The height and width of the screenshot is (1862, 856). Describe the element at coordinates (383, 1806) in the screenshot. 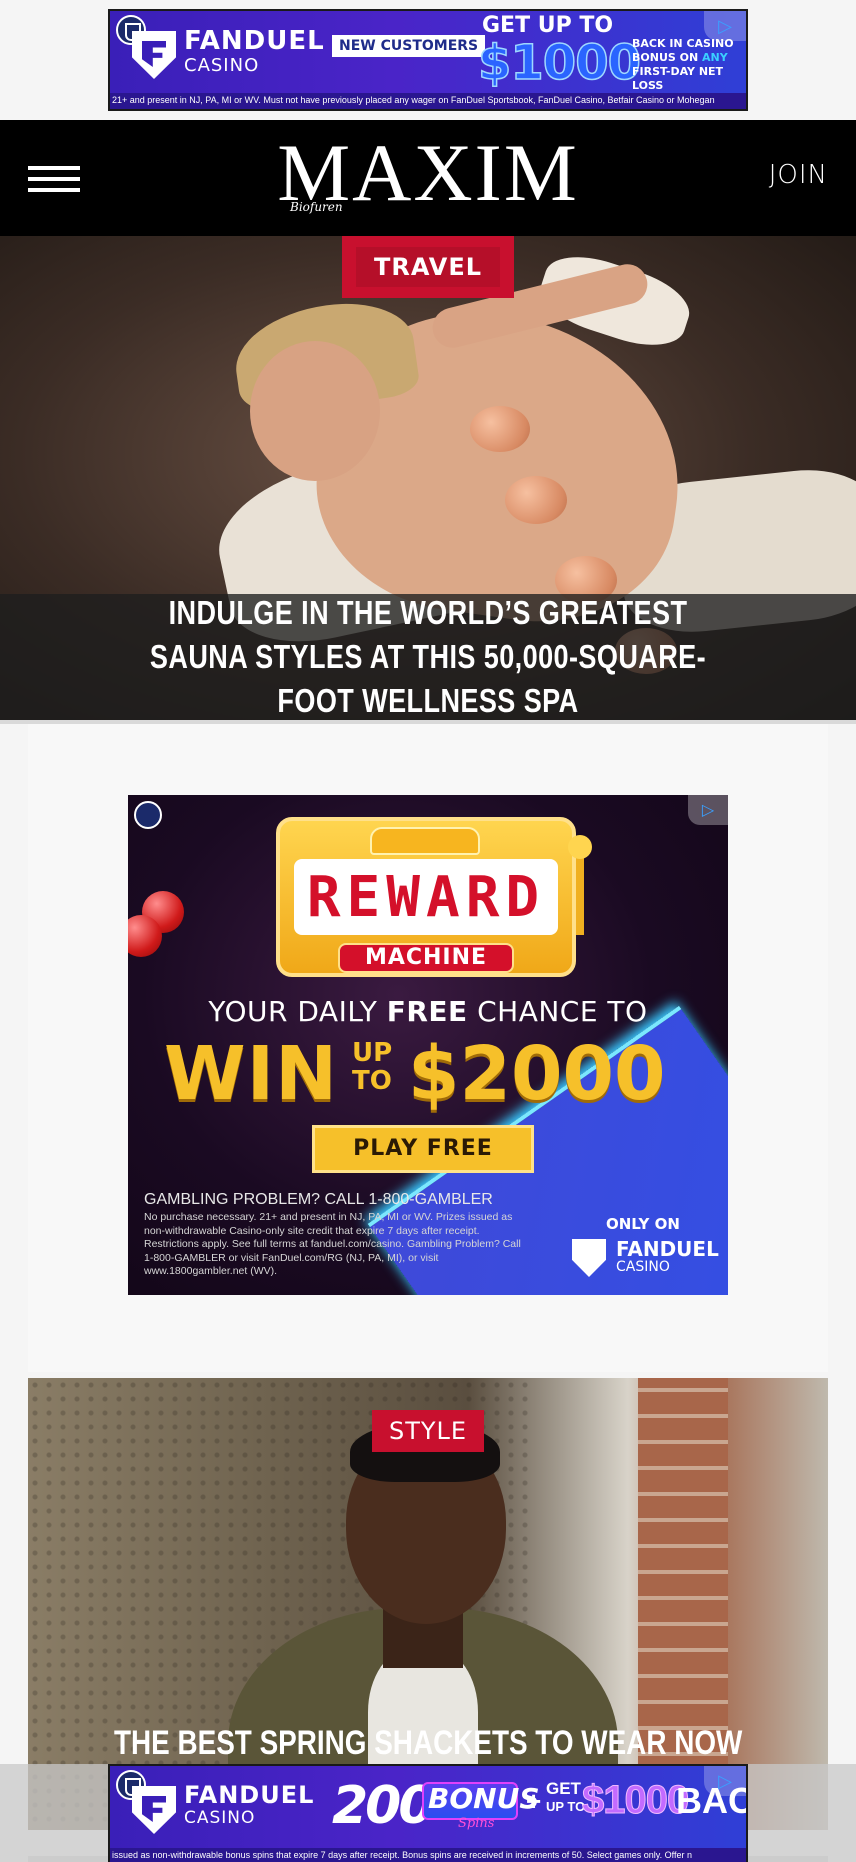

I see `ad-spin-count: 200` at that location.